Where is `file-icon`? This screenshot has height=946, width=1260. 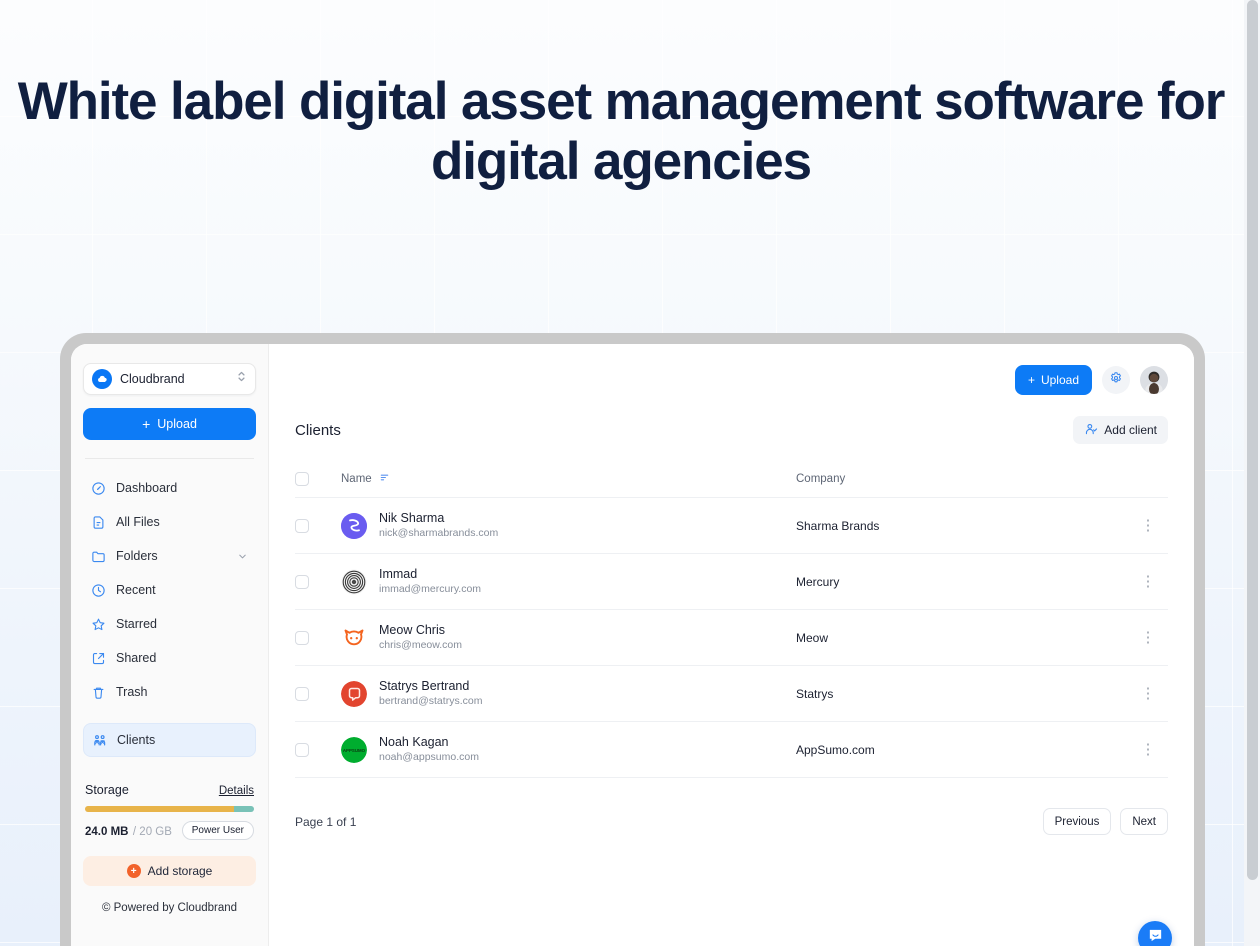
file-icon is located at coordinates (98, 522).